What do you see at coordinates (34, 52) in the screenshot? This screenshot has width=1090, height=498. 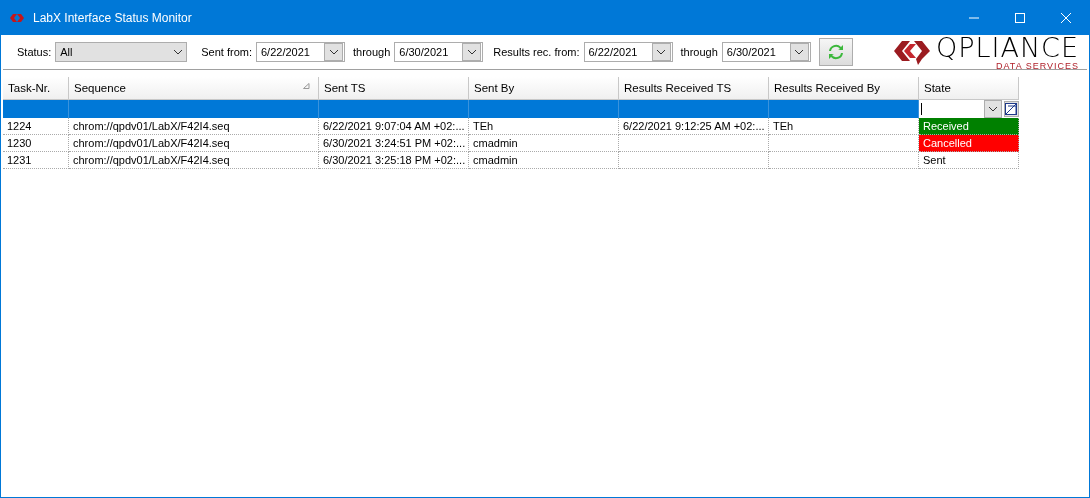 I see `status-label: Status:` at bounding box center [34, 52].